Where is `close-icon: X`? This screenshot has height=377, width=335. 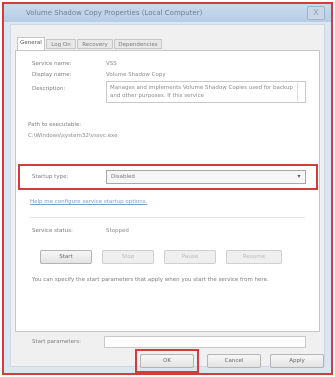 close-icon: X is located at coordinates (316, 12).